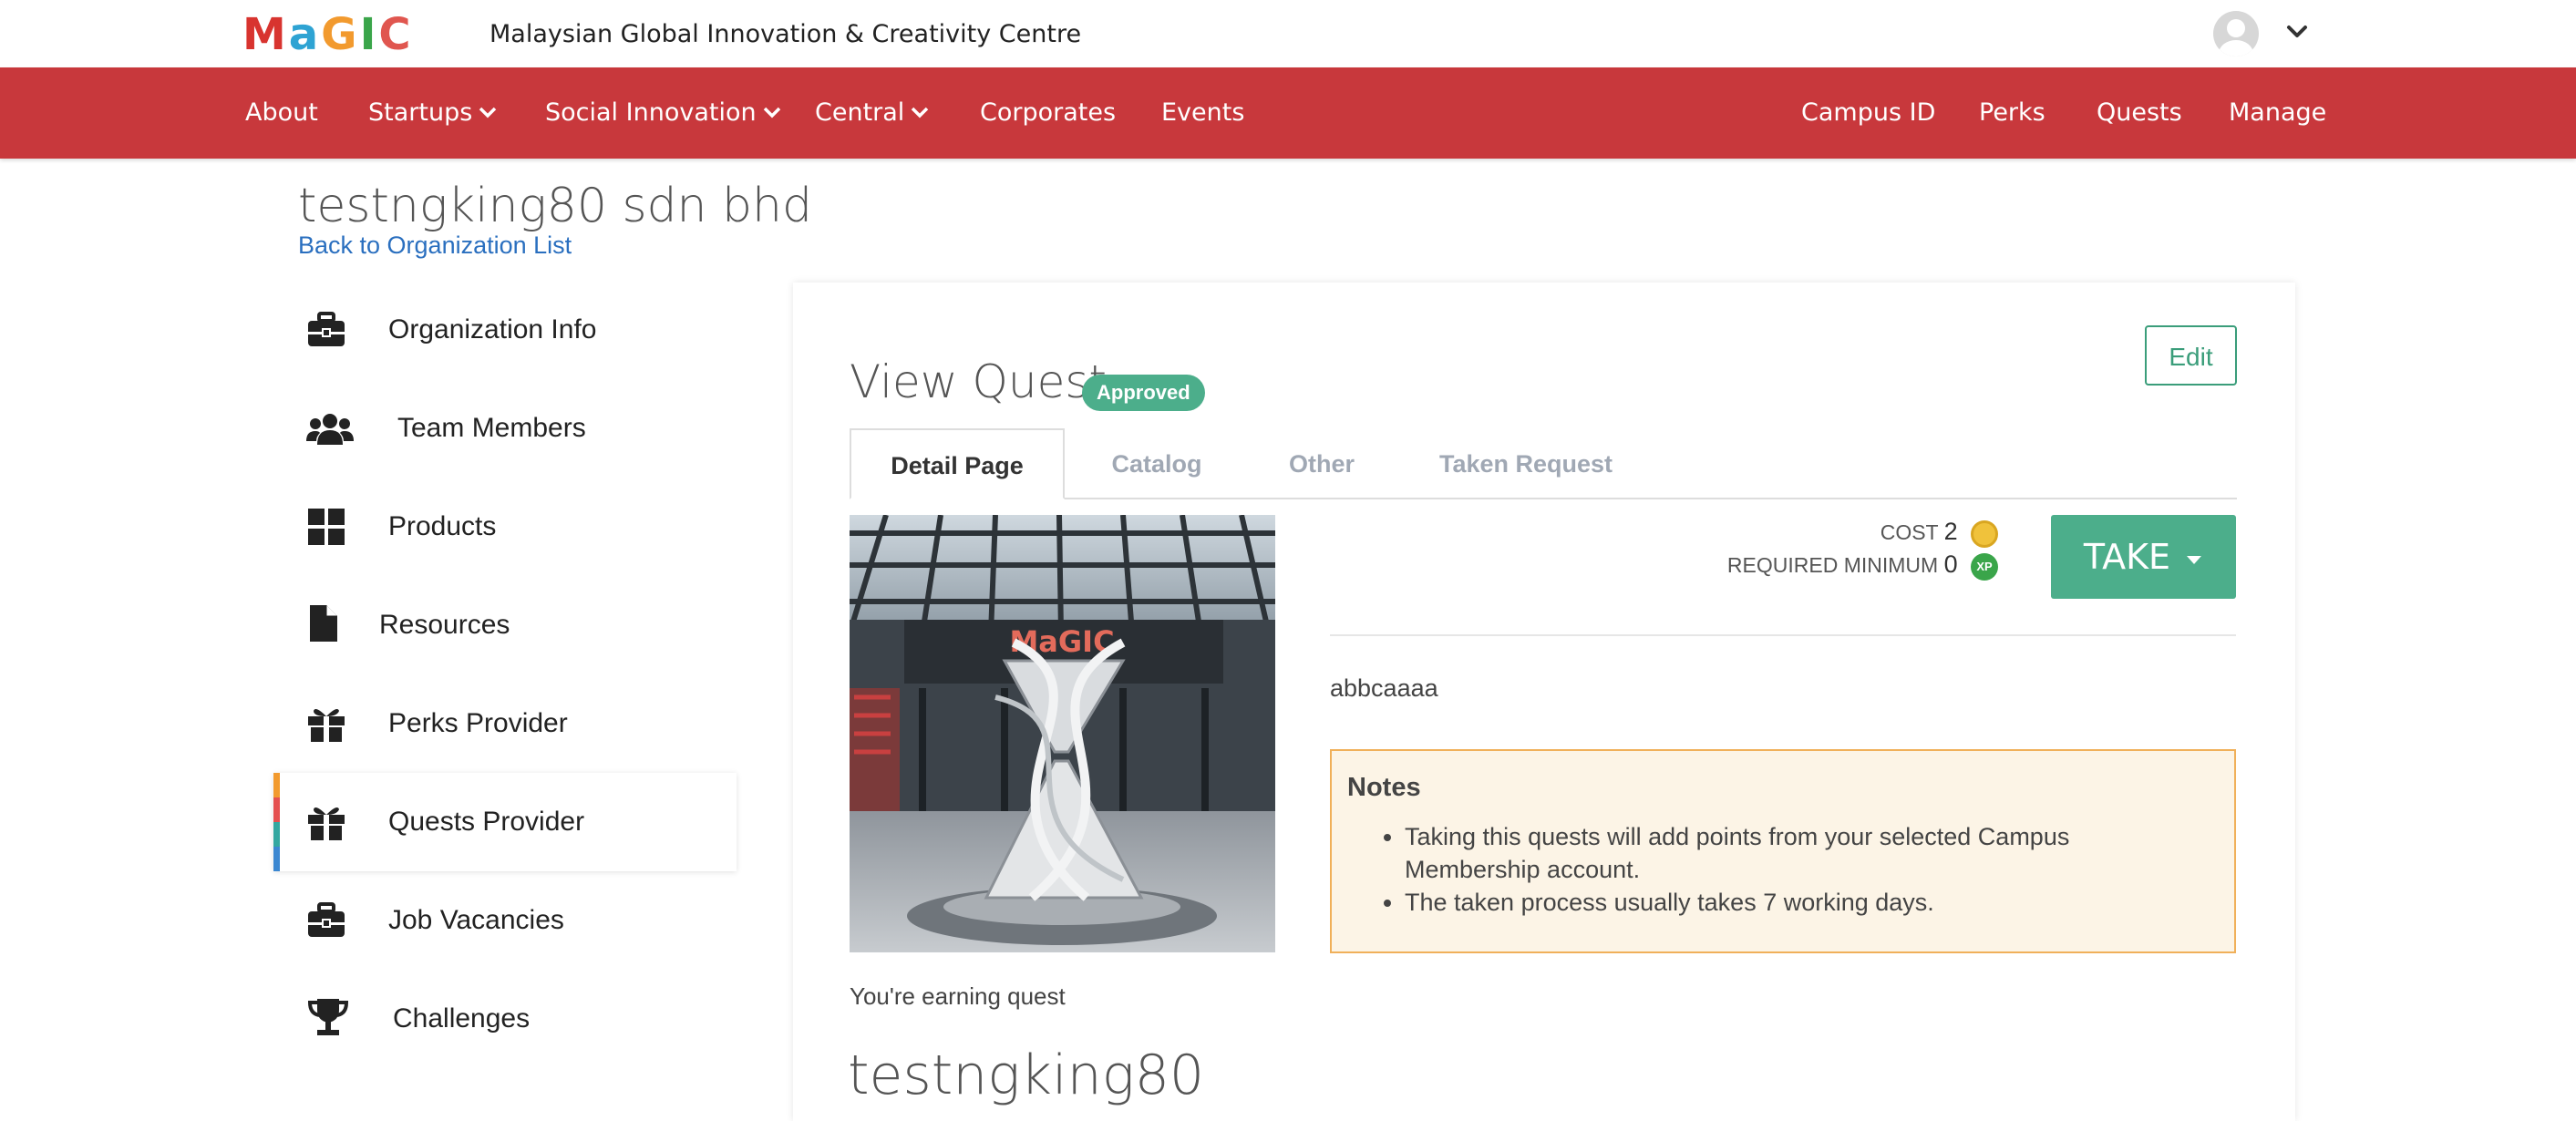  I want to click on sidebar-item-label: Products, so click(442, 526).